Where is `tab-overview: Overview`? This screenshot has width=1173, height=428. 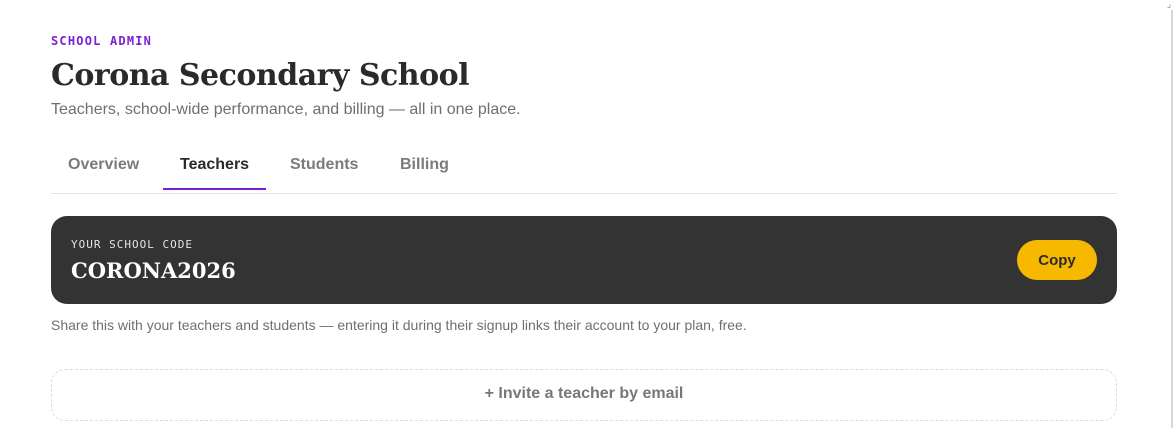
tab-overview: Overview is located at coordinates (103, 166).